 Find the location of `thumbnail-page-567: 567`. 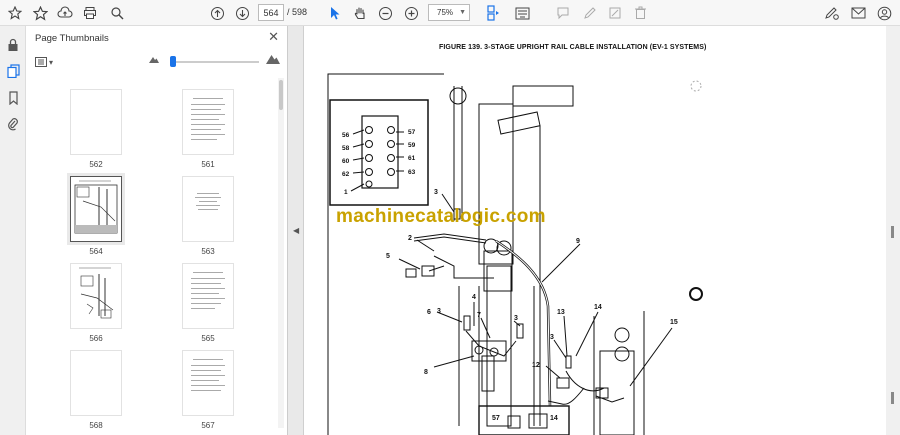

thumbnail-page-567: 567 is located at coordinates (208, 390).